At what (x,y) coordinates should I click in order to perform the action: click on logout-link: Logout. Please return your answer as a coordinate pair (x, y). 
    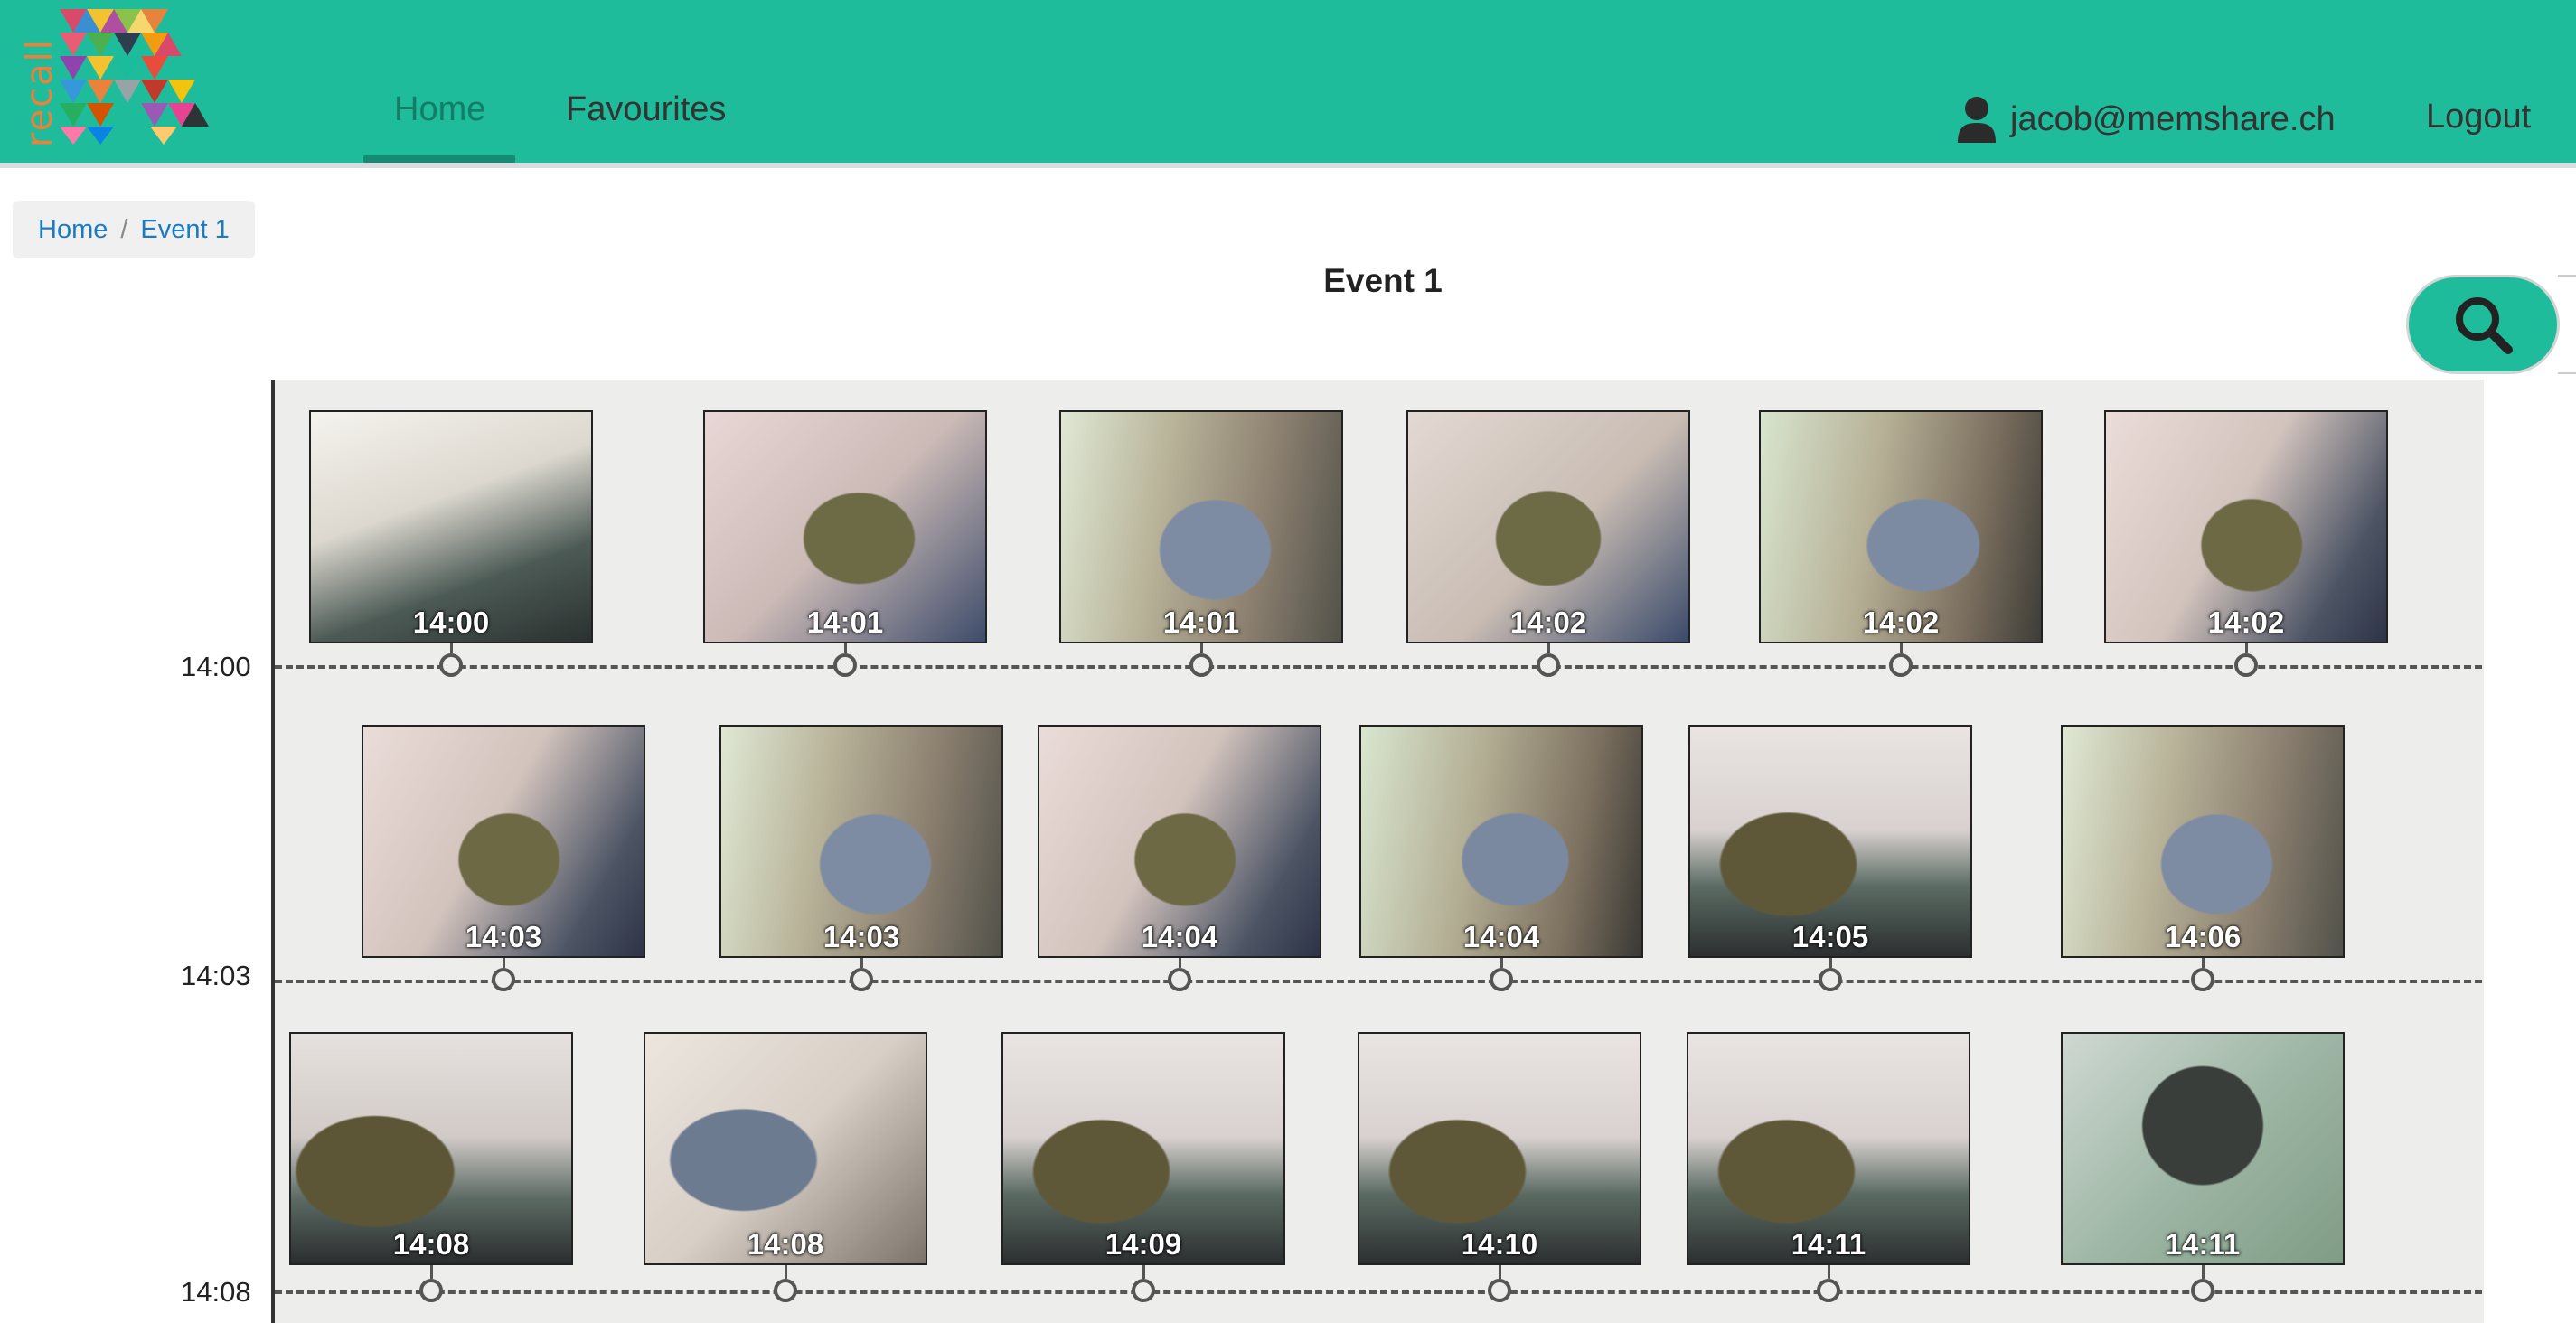
    Looking at the image, I should click on (2479, 117).